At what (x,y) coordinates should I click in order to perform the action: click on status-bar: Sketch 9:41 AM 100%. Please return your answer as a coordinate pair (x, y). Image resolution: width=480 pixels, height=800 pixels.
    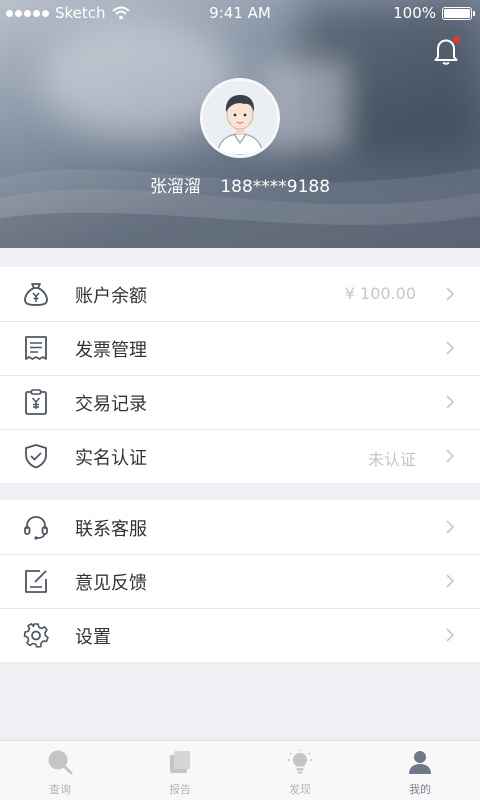
    Looking at the image, I should click on (240, 13).